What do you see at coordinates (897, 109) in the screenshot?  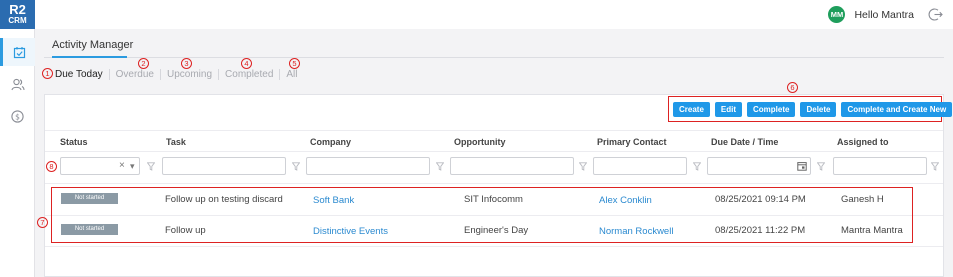 I see `complete-and-create-new-button: Complete and Create New` at bounding box center [897, 109].